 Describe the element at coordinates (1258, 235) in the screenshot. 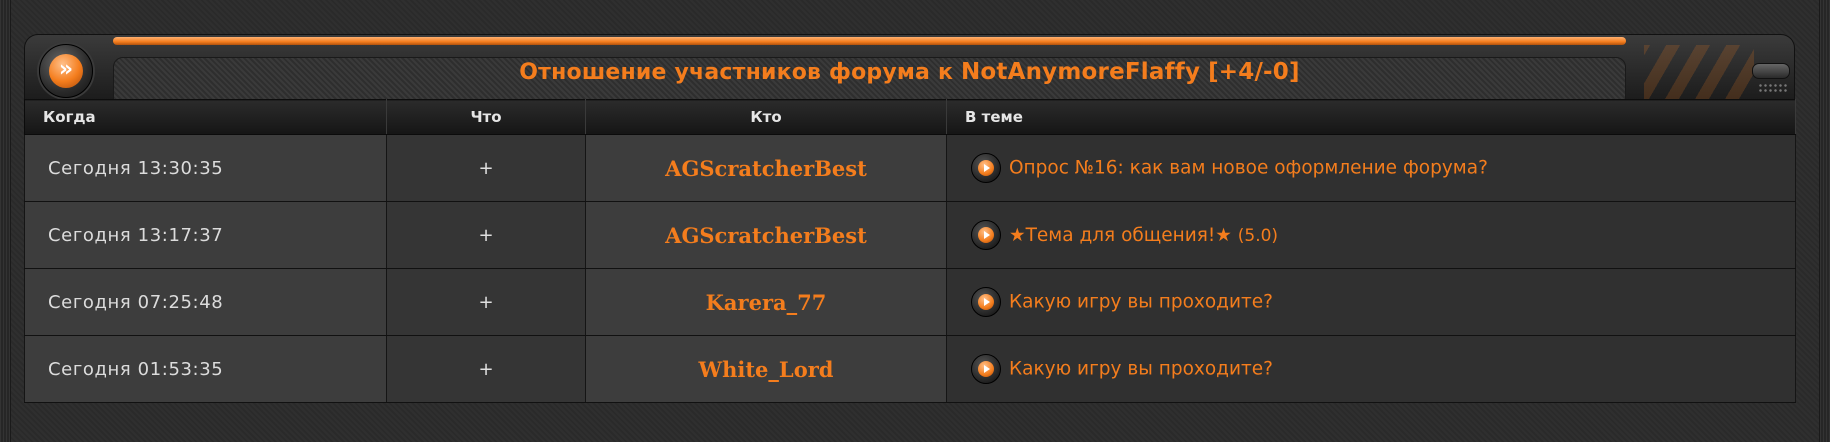

I see `topic-rating: (5.0)` at that location.